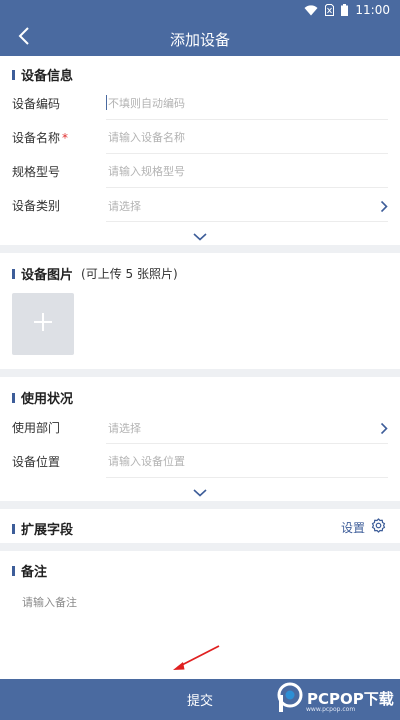 This screenshot has height=720, width=400. I want to click on form-row-device-name: 设备名称 *, so click(200, 137).